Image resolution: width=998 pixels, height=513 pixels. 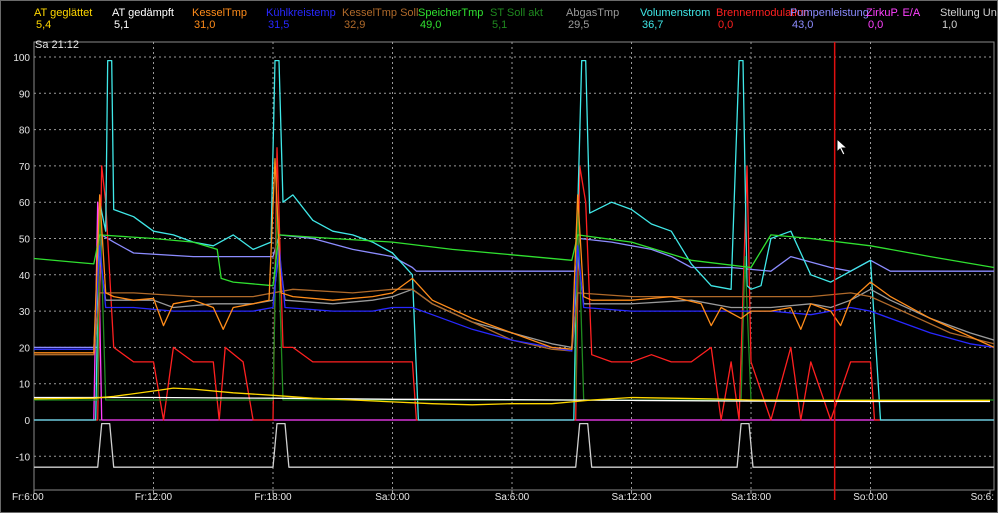 I want to click on x-tick-label: Sa:0:00, so click(x=392, y=497).